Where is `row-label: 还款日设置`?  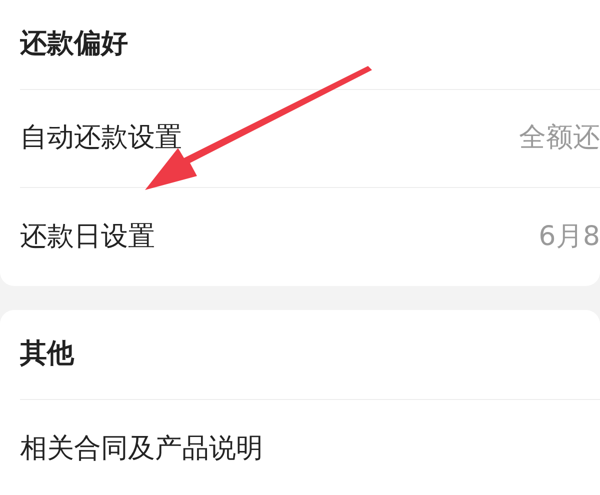
row-label: 还款日设置 is located at coordinates (87, 237).